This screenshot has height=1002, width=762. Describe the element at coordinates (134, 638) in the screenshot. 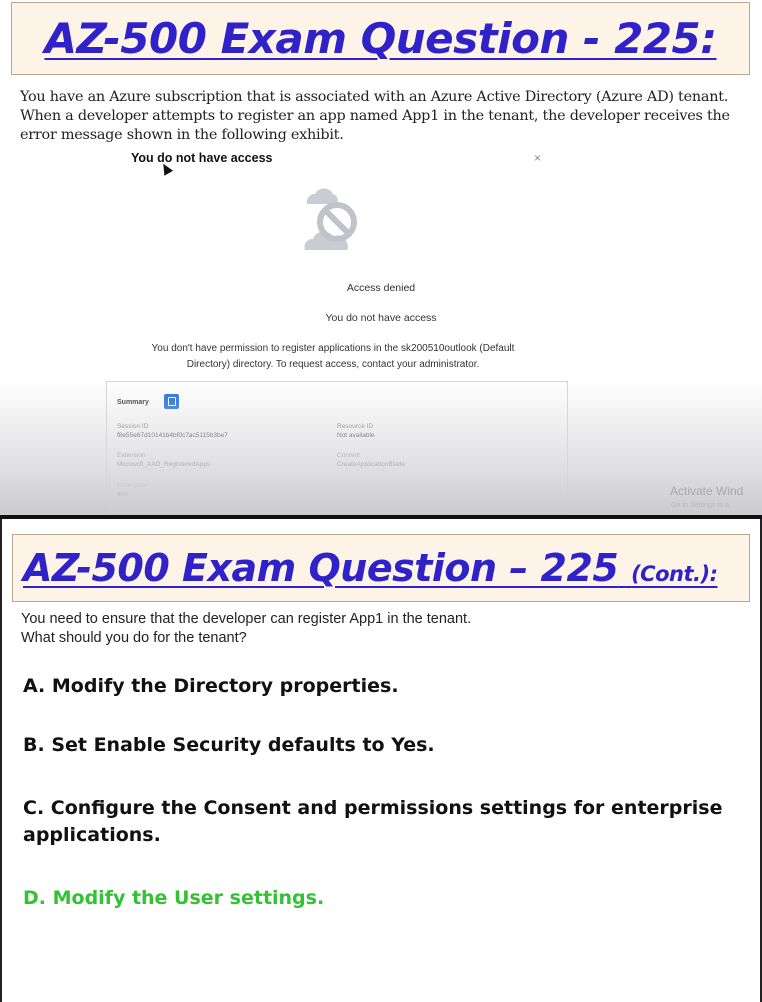

I see `question-line: What should you do for the tenant?` at that location.